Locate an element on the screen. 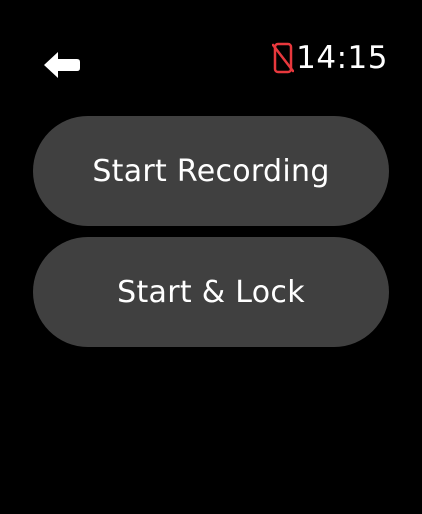  start-recording-label: Start Recording is located at coordinates (211, 171).